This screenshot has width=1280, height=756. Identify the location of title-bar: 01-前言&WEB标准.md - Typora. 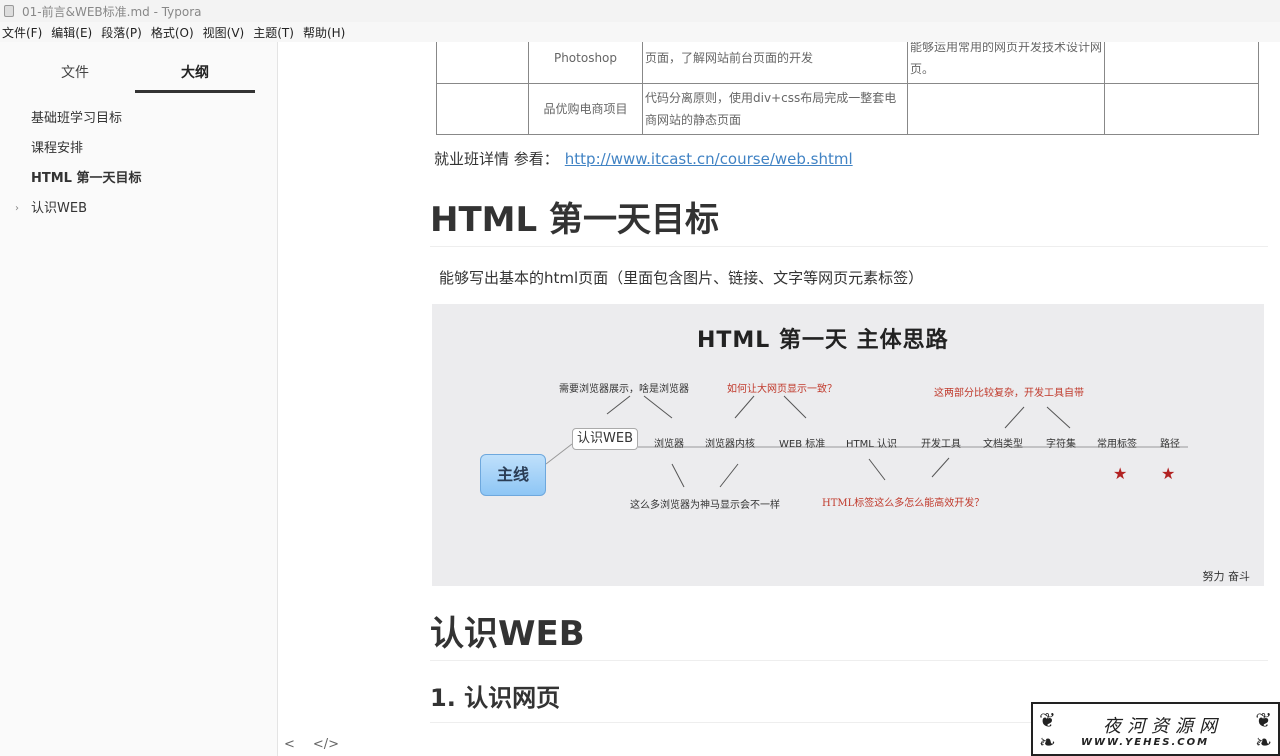
(640, 11).